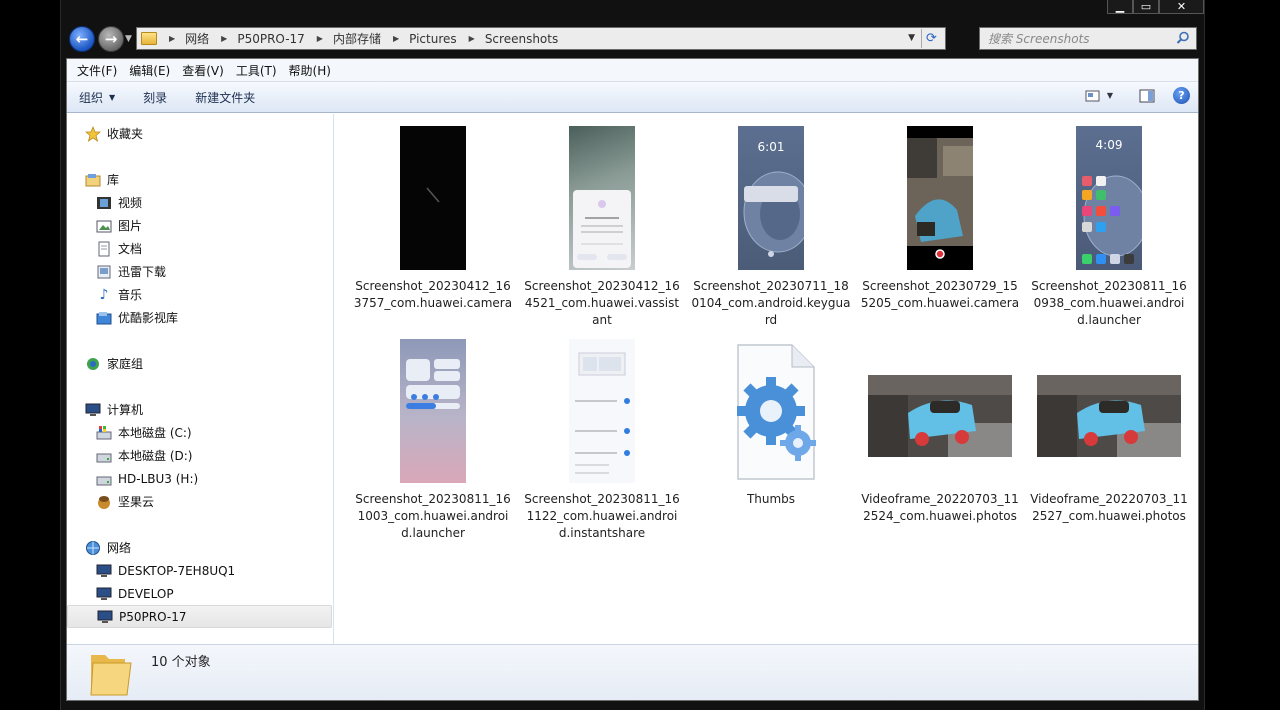  What do you see at coordinates (149, 70) in the screenshot?
I see `menu-edit: 编辑(E)` at bounding box center [149, 70].